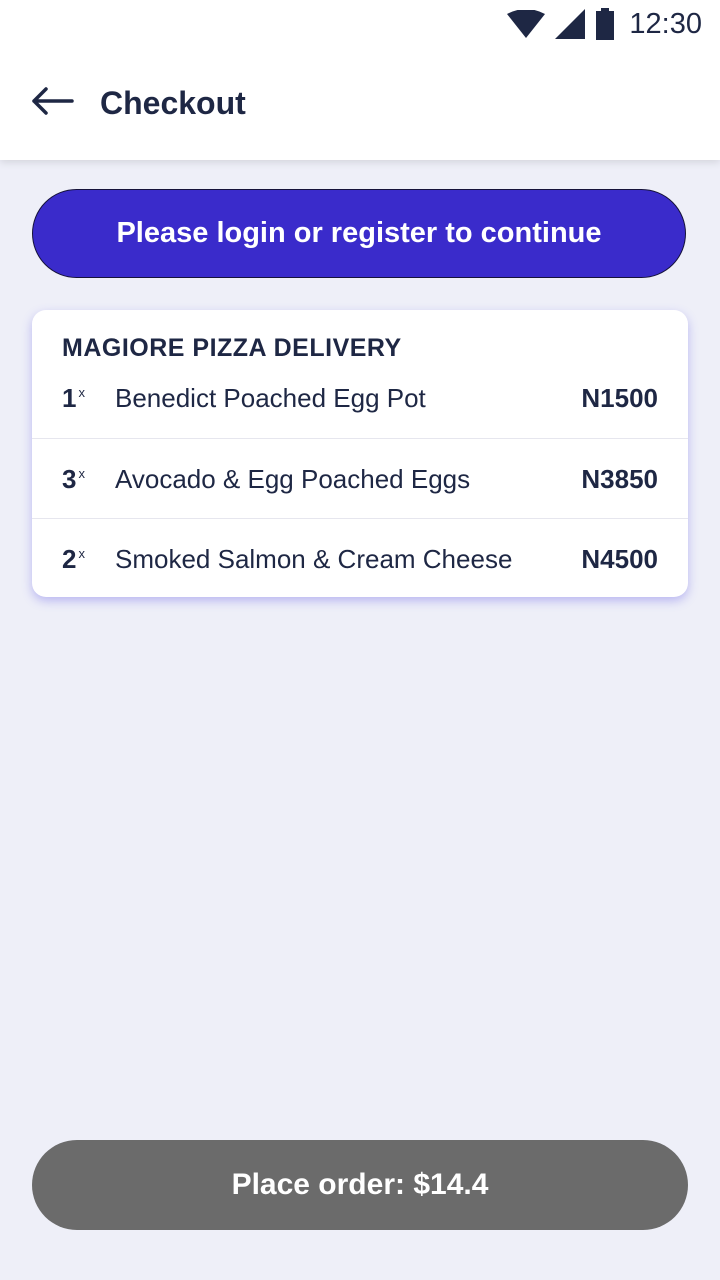 The width and height of the screenshot is (720, 1280). Describe the element at coordinates (526, 24) in the screenshot. I see `wifi-icon` at that location.